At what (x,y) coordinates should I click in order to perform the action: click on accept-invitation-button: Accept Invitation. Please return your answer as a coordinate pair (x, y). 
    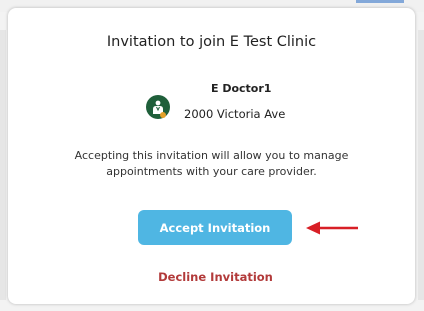
    Looking at the image, I should click on (215, 227).